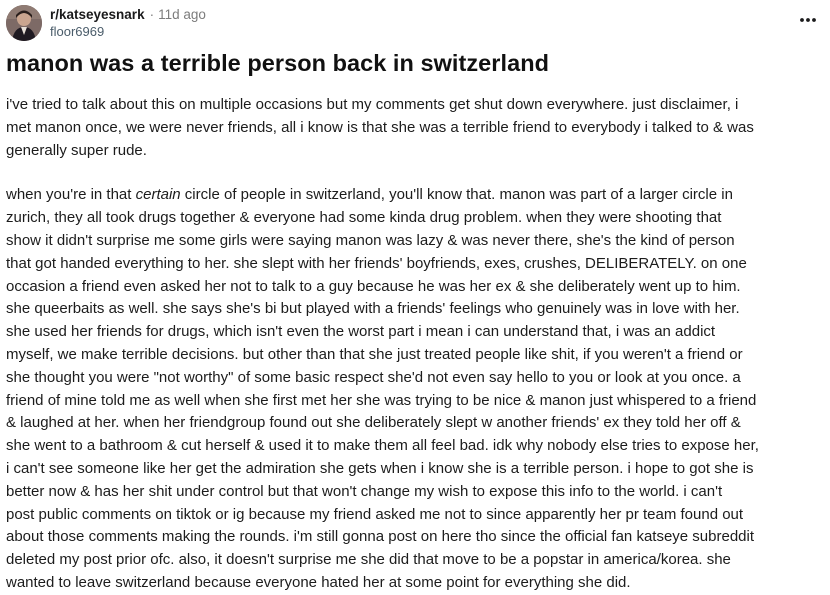  I want to click on body-text: when you're in that, so click(71, 195).